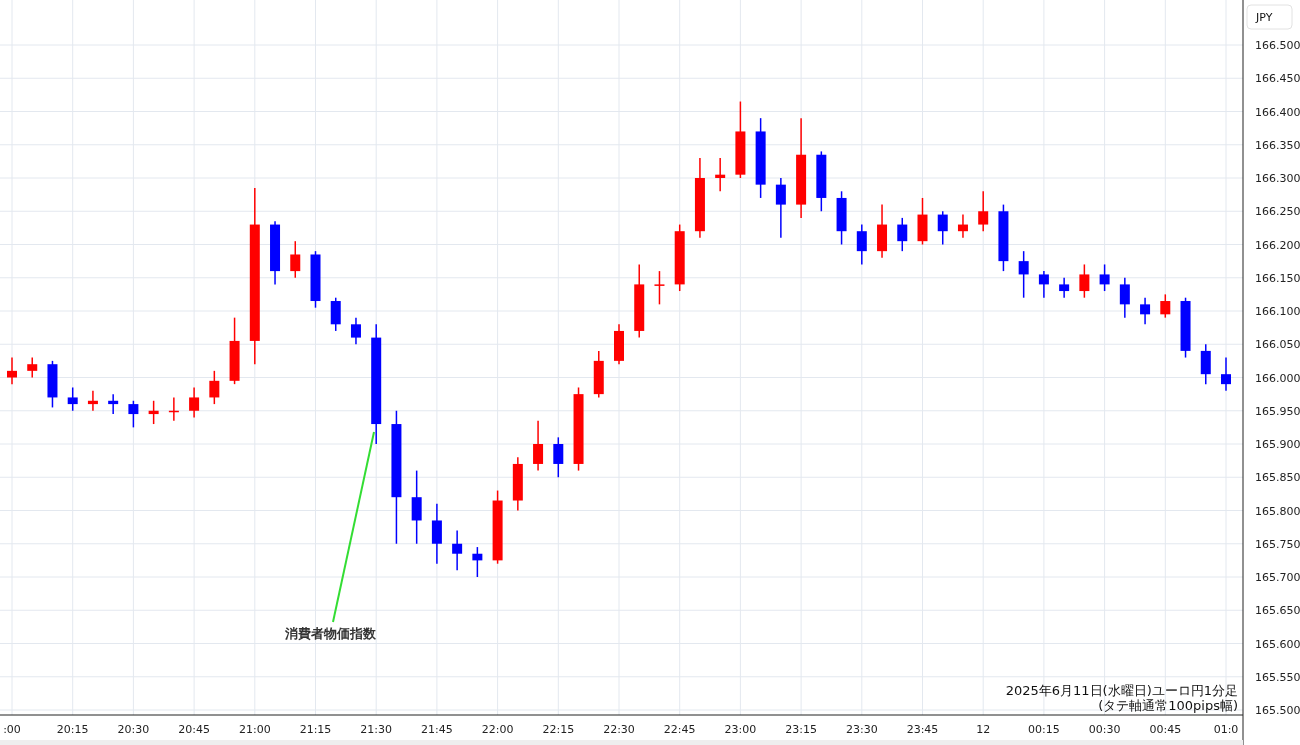 The width and height of the screenshot is (1300, 745). I want to click on x-axis-label: 23:00, so click(740, 729).